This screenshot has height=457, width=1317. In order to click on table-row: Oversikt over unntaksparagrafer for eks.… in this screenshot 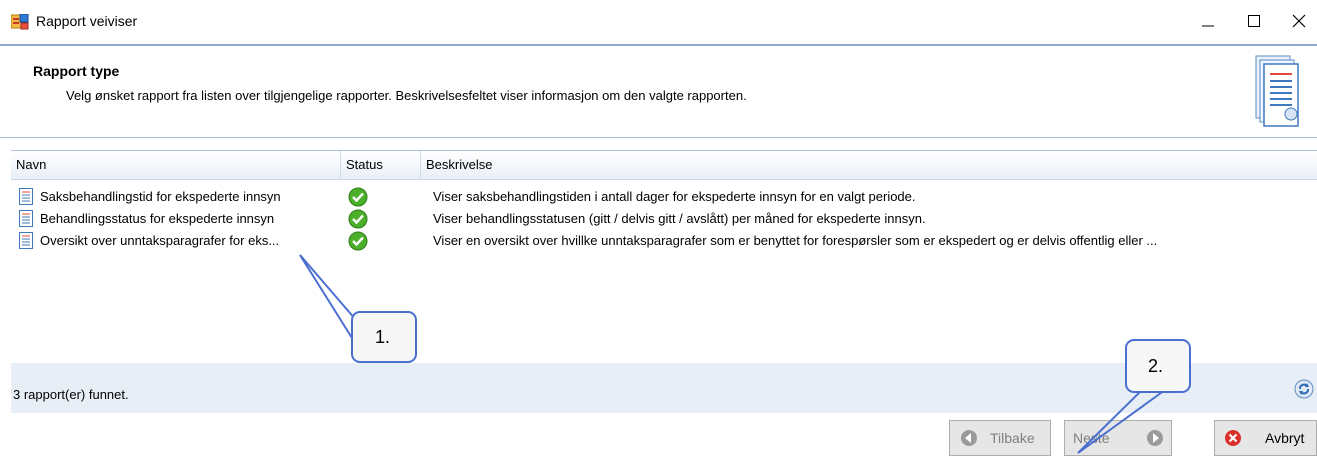, I will do `click(664, 241)`.